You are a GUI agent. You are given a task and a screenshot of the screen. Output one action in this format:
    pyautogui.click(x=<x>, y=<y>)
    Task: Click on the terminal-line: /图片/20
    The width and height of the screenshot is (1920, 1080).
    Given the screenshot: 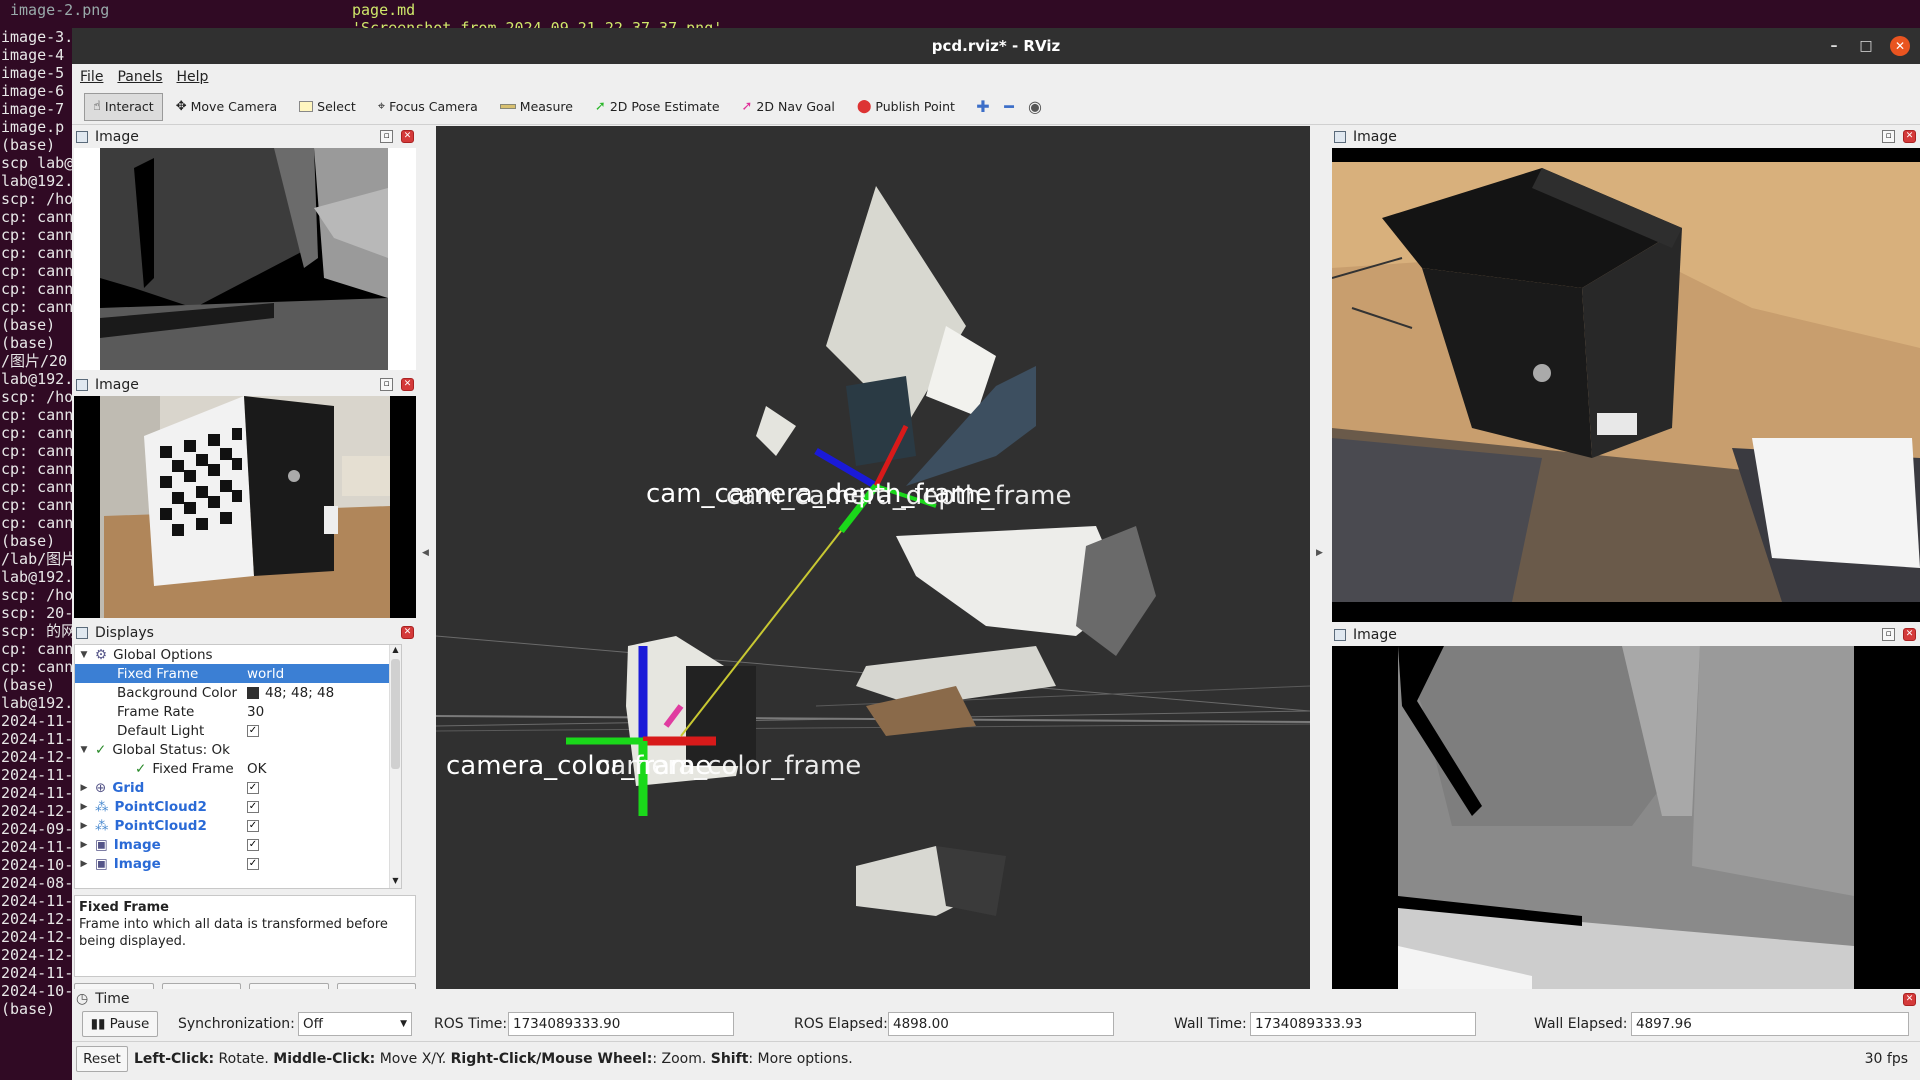 What is the action you would take?
    pyautogui.click(x=34, y=361)
    